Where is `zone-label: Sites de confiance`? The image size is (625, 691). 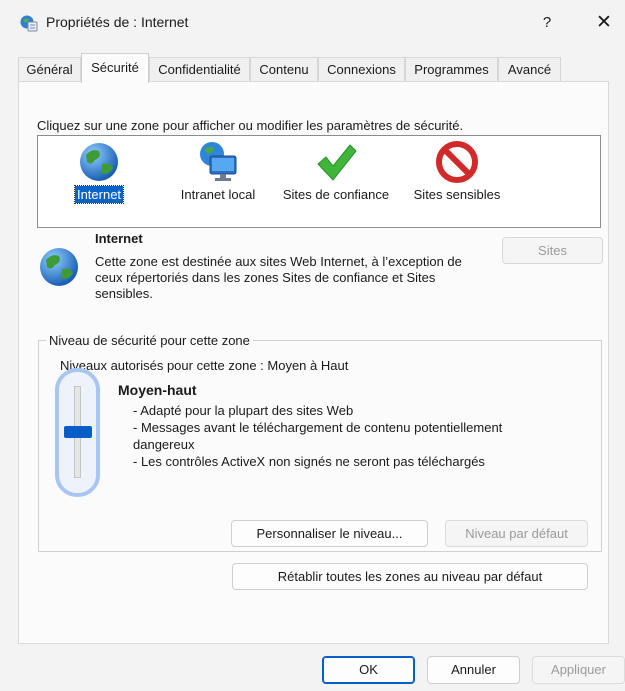
zone-label: Sites de confiance is located at coordinates (336, 194).